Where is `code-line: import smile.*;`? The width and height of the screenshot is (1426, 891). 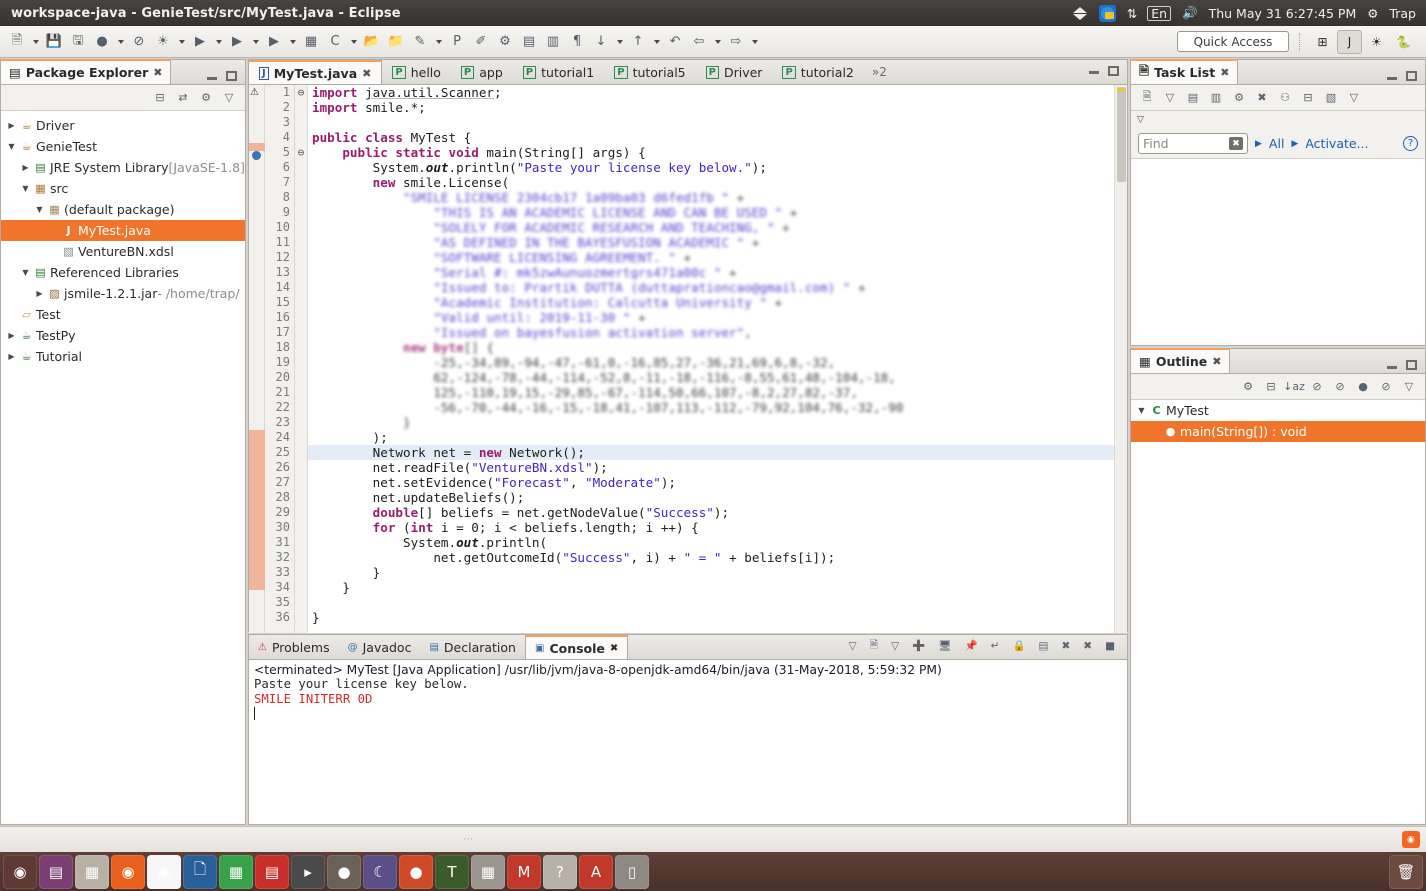 code-line: import smile.*; is located at coordinates (717, 107).